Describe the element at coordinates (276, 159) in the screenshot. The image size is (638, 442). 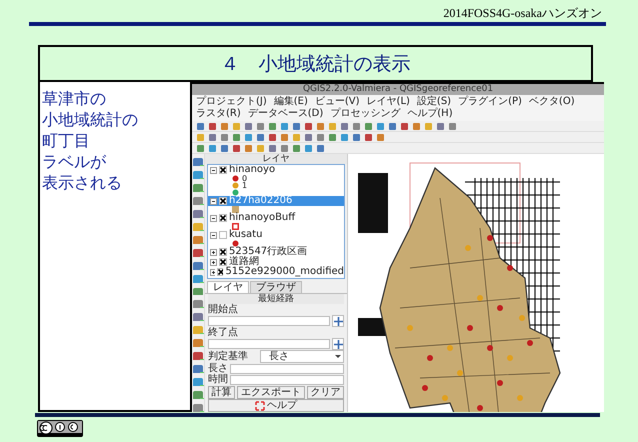
I see `panel-title: レイヤ` at that location.